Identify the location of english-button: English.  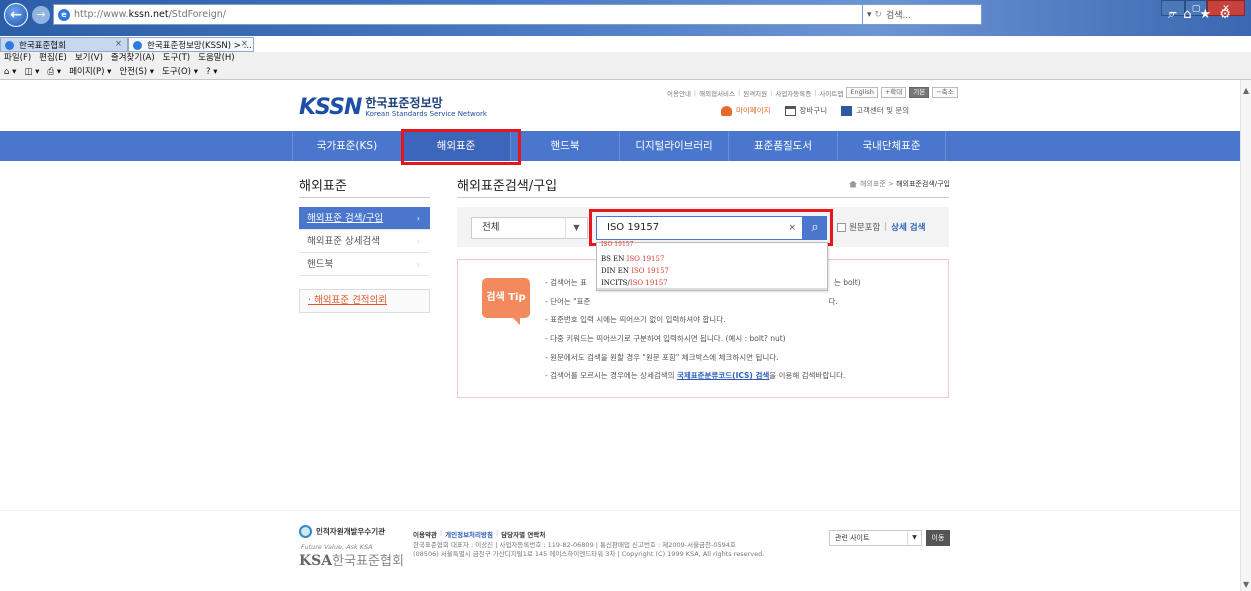
(862, 92).